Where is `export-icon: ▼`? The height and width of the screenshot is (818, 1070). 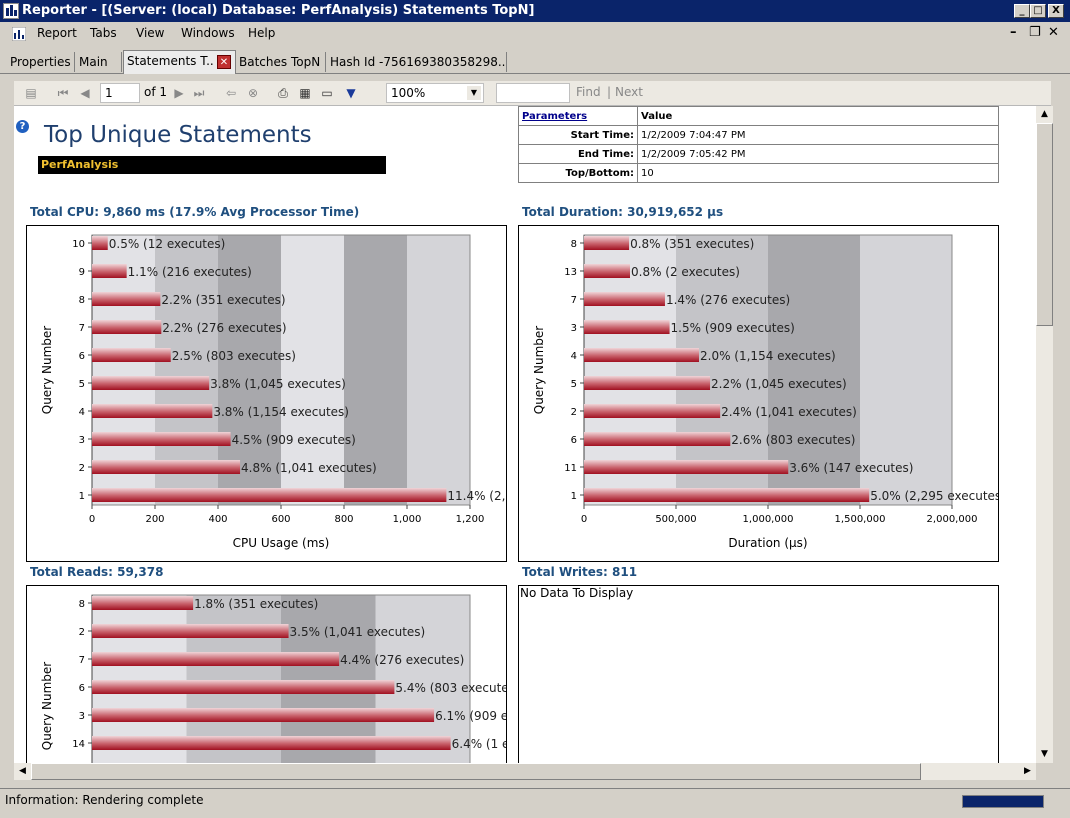 export-icon: ▼ is located at coordinates (351, 93).